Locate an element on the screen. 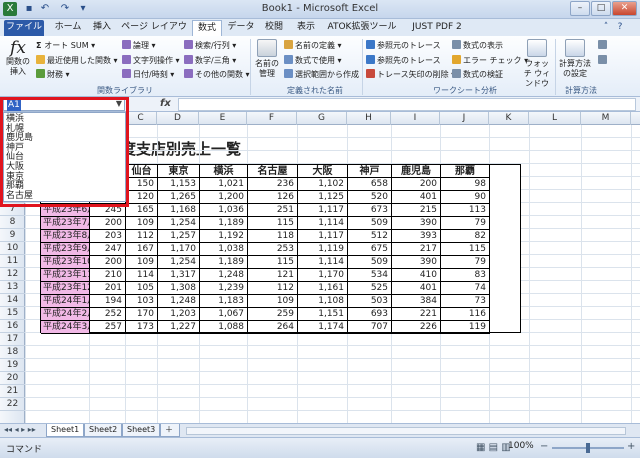 This screenshot has height=458, width=640. row-header: 13 is located at coordinates (12, 287).